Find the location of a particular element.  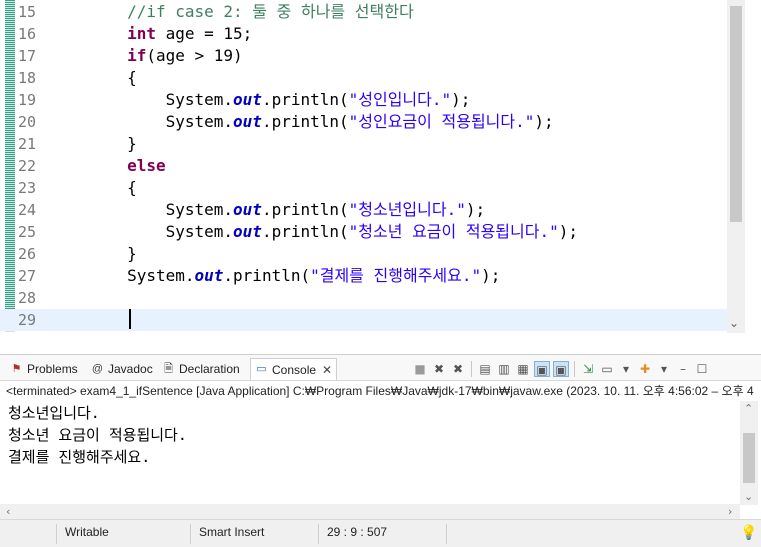

line-number: 25 is located at coordinates (27, 232).